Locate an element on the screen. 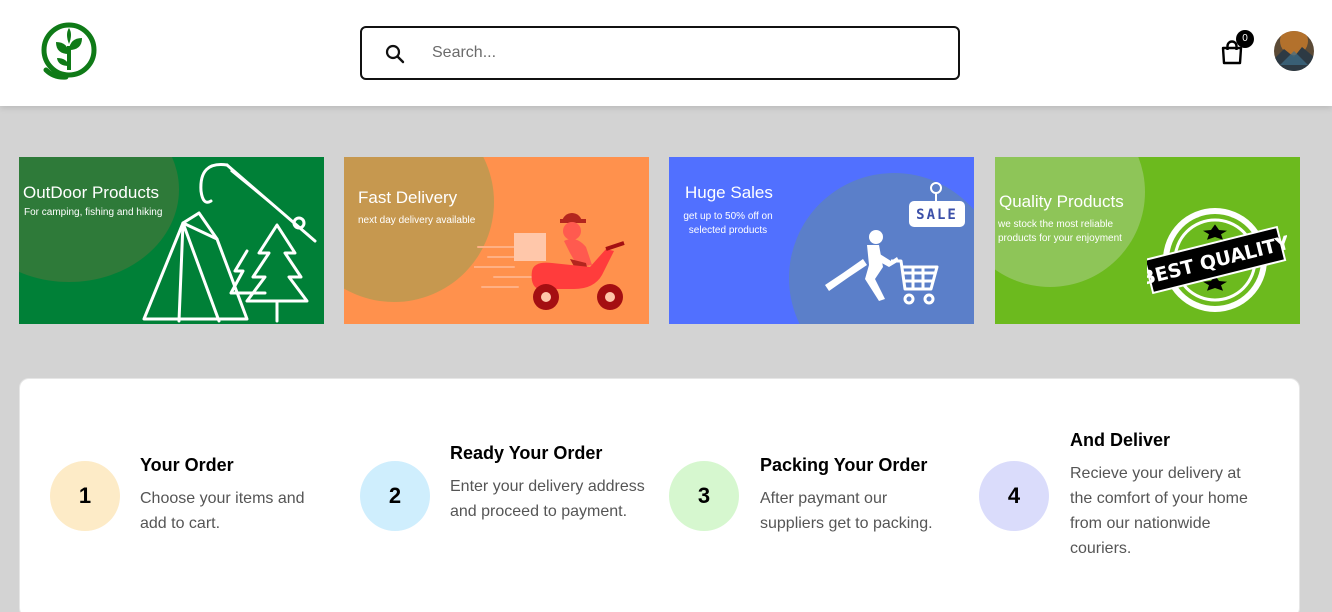 This screenshot has height=612, width=1332. search-bar is located at coordinates (660, 53).